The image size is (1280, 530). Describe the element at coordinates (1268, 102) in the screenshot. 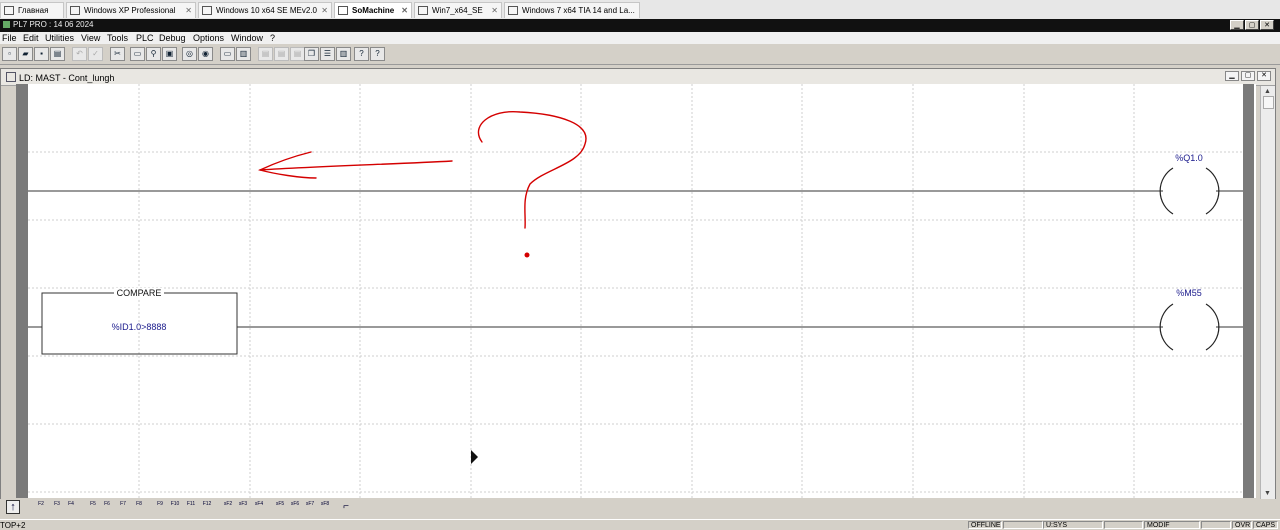

I see `scroll-thumb` at that location.